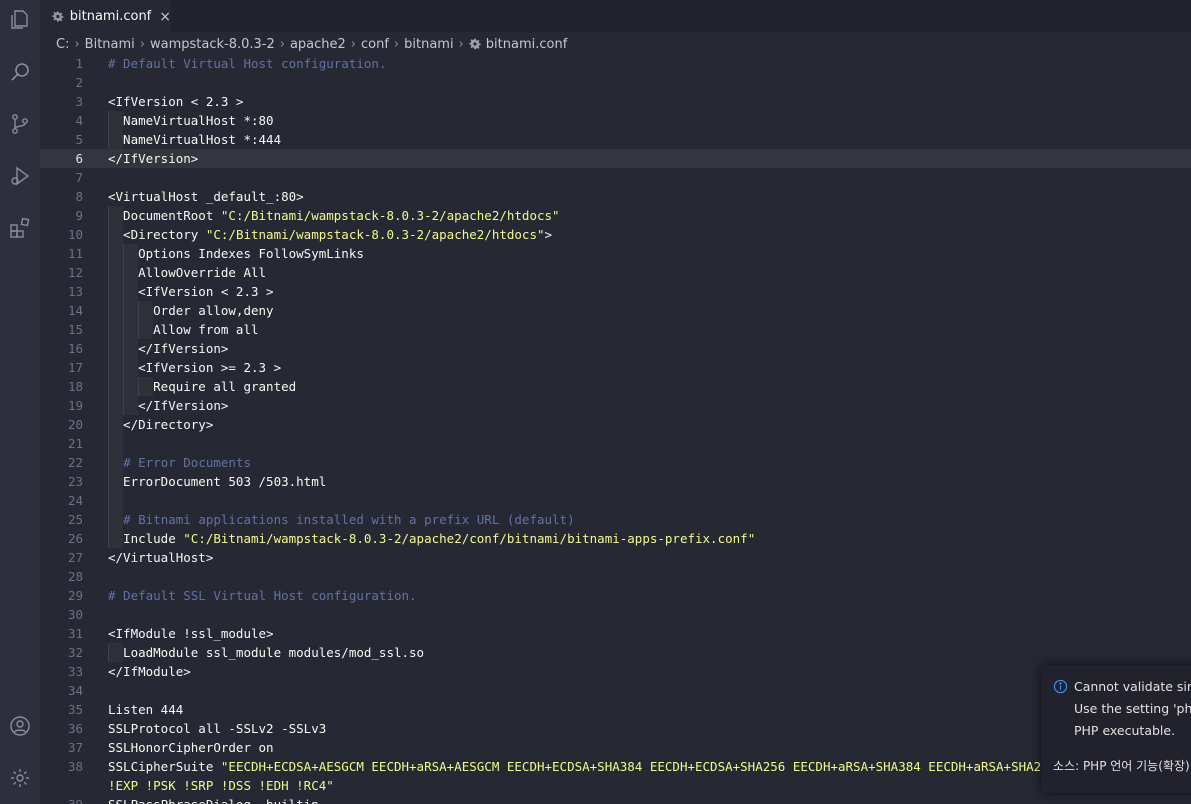 This screenshot has width=1191, height=804. I want to click on breadcrumb-item-wampstack: wampstack-8.0.3-2, so click(212, 44).